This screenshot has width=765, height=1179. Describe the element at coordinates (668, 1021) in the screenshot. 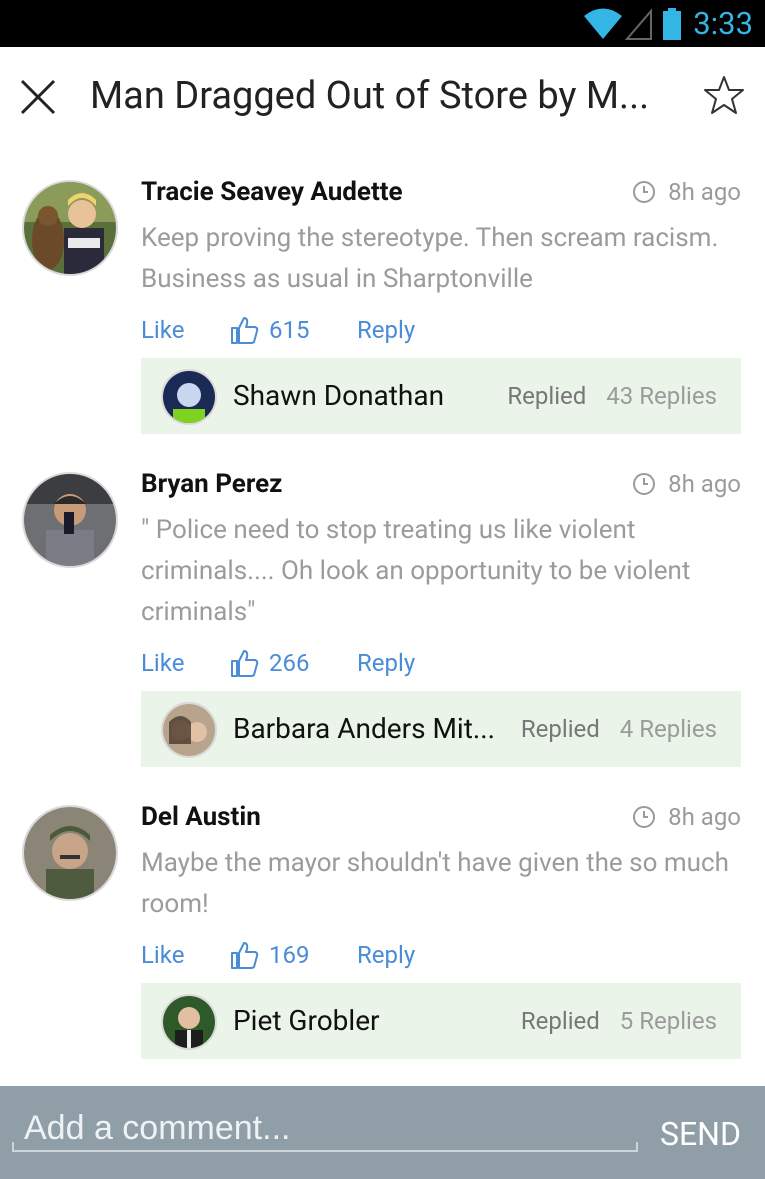

I see `replies-count: 5 Replies` at that location.